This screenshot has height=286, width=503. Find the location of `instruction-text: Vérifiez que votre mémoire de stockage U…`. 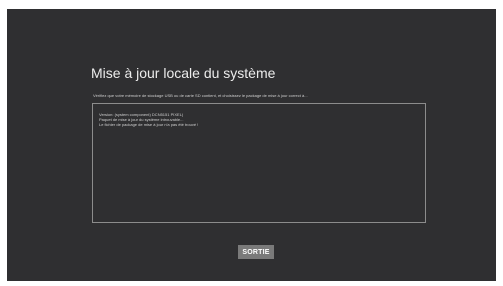

instruction-text: Vérifiez que votre mémoire de stockage U… is located at coordinates (200, 95).